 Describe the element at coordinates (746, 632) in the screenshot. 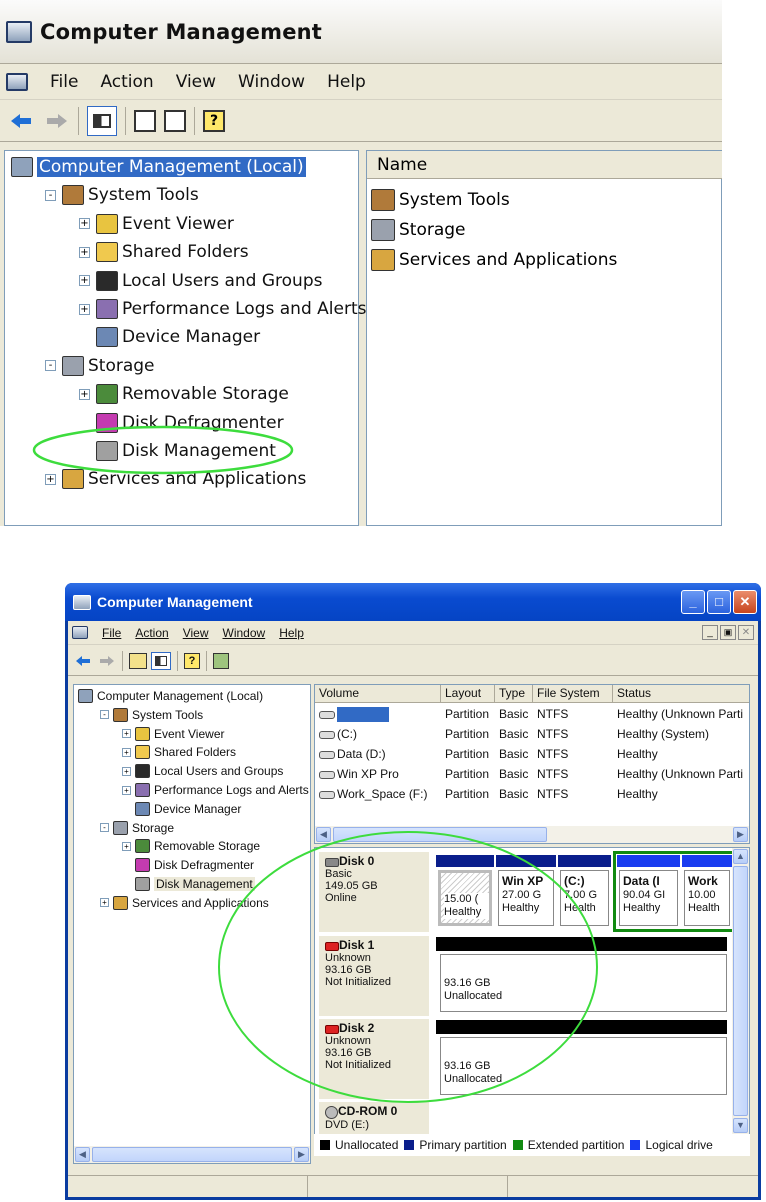

I see `mdi-close-button: ✕` at that location.